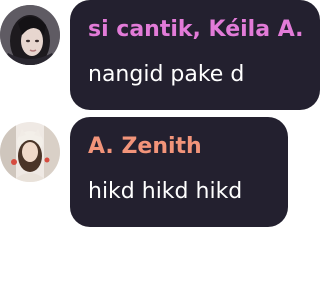  I want to click on message-text: nangid pake d, so click(166, 74).